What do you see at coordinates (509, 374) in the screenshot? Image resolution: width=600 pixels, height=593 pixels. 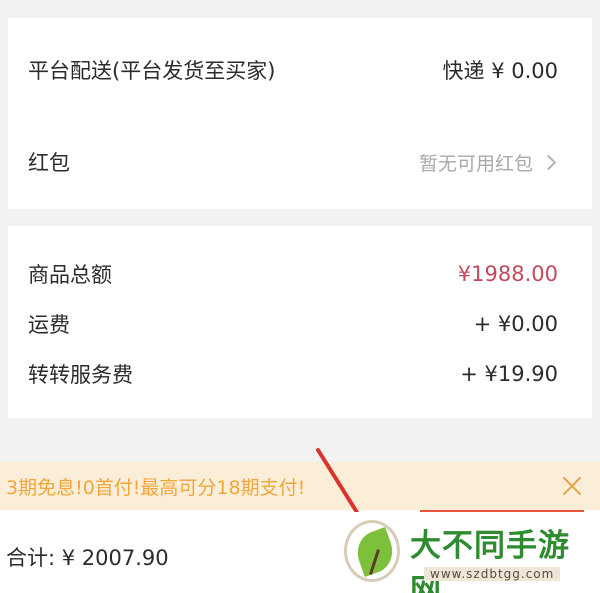 I see `service-fee-value: + ¥19.90` at bounding box center [509, 374].